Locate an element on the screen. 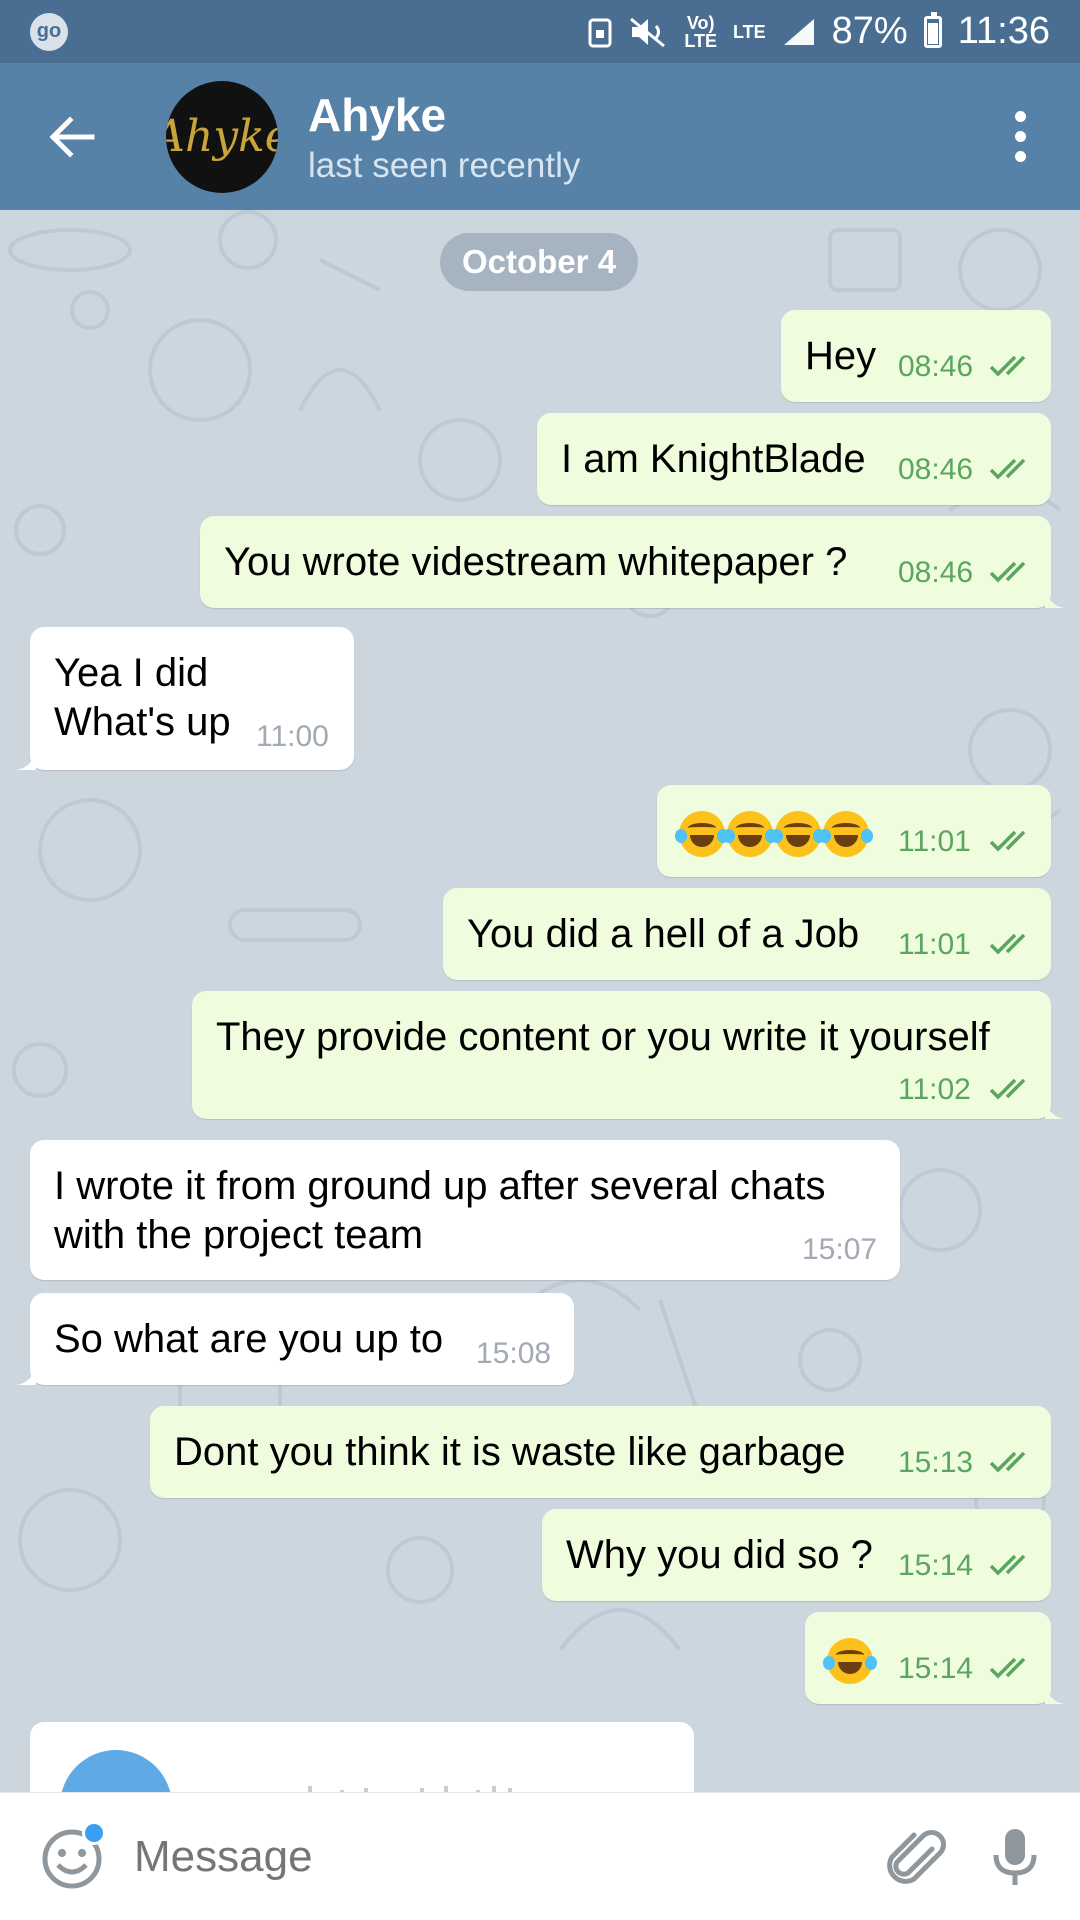 The width and height of the screenshot is (1080, 1920). arrow-left-icon is located at coordinates (72, 136).